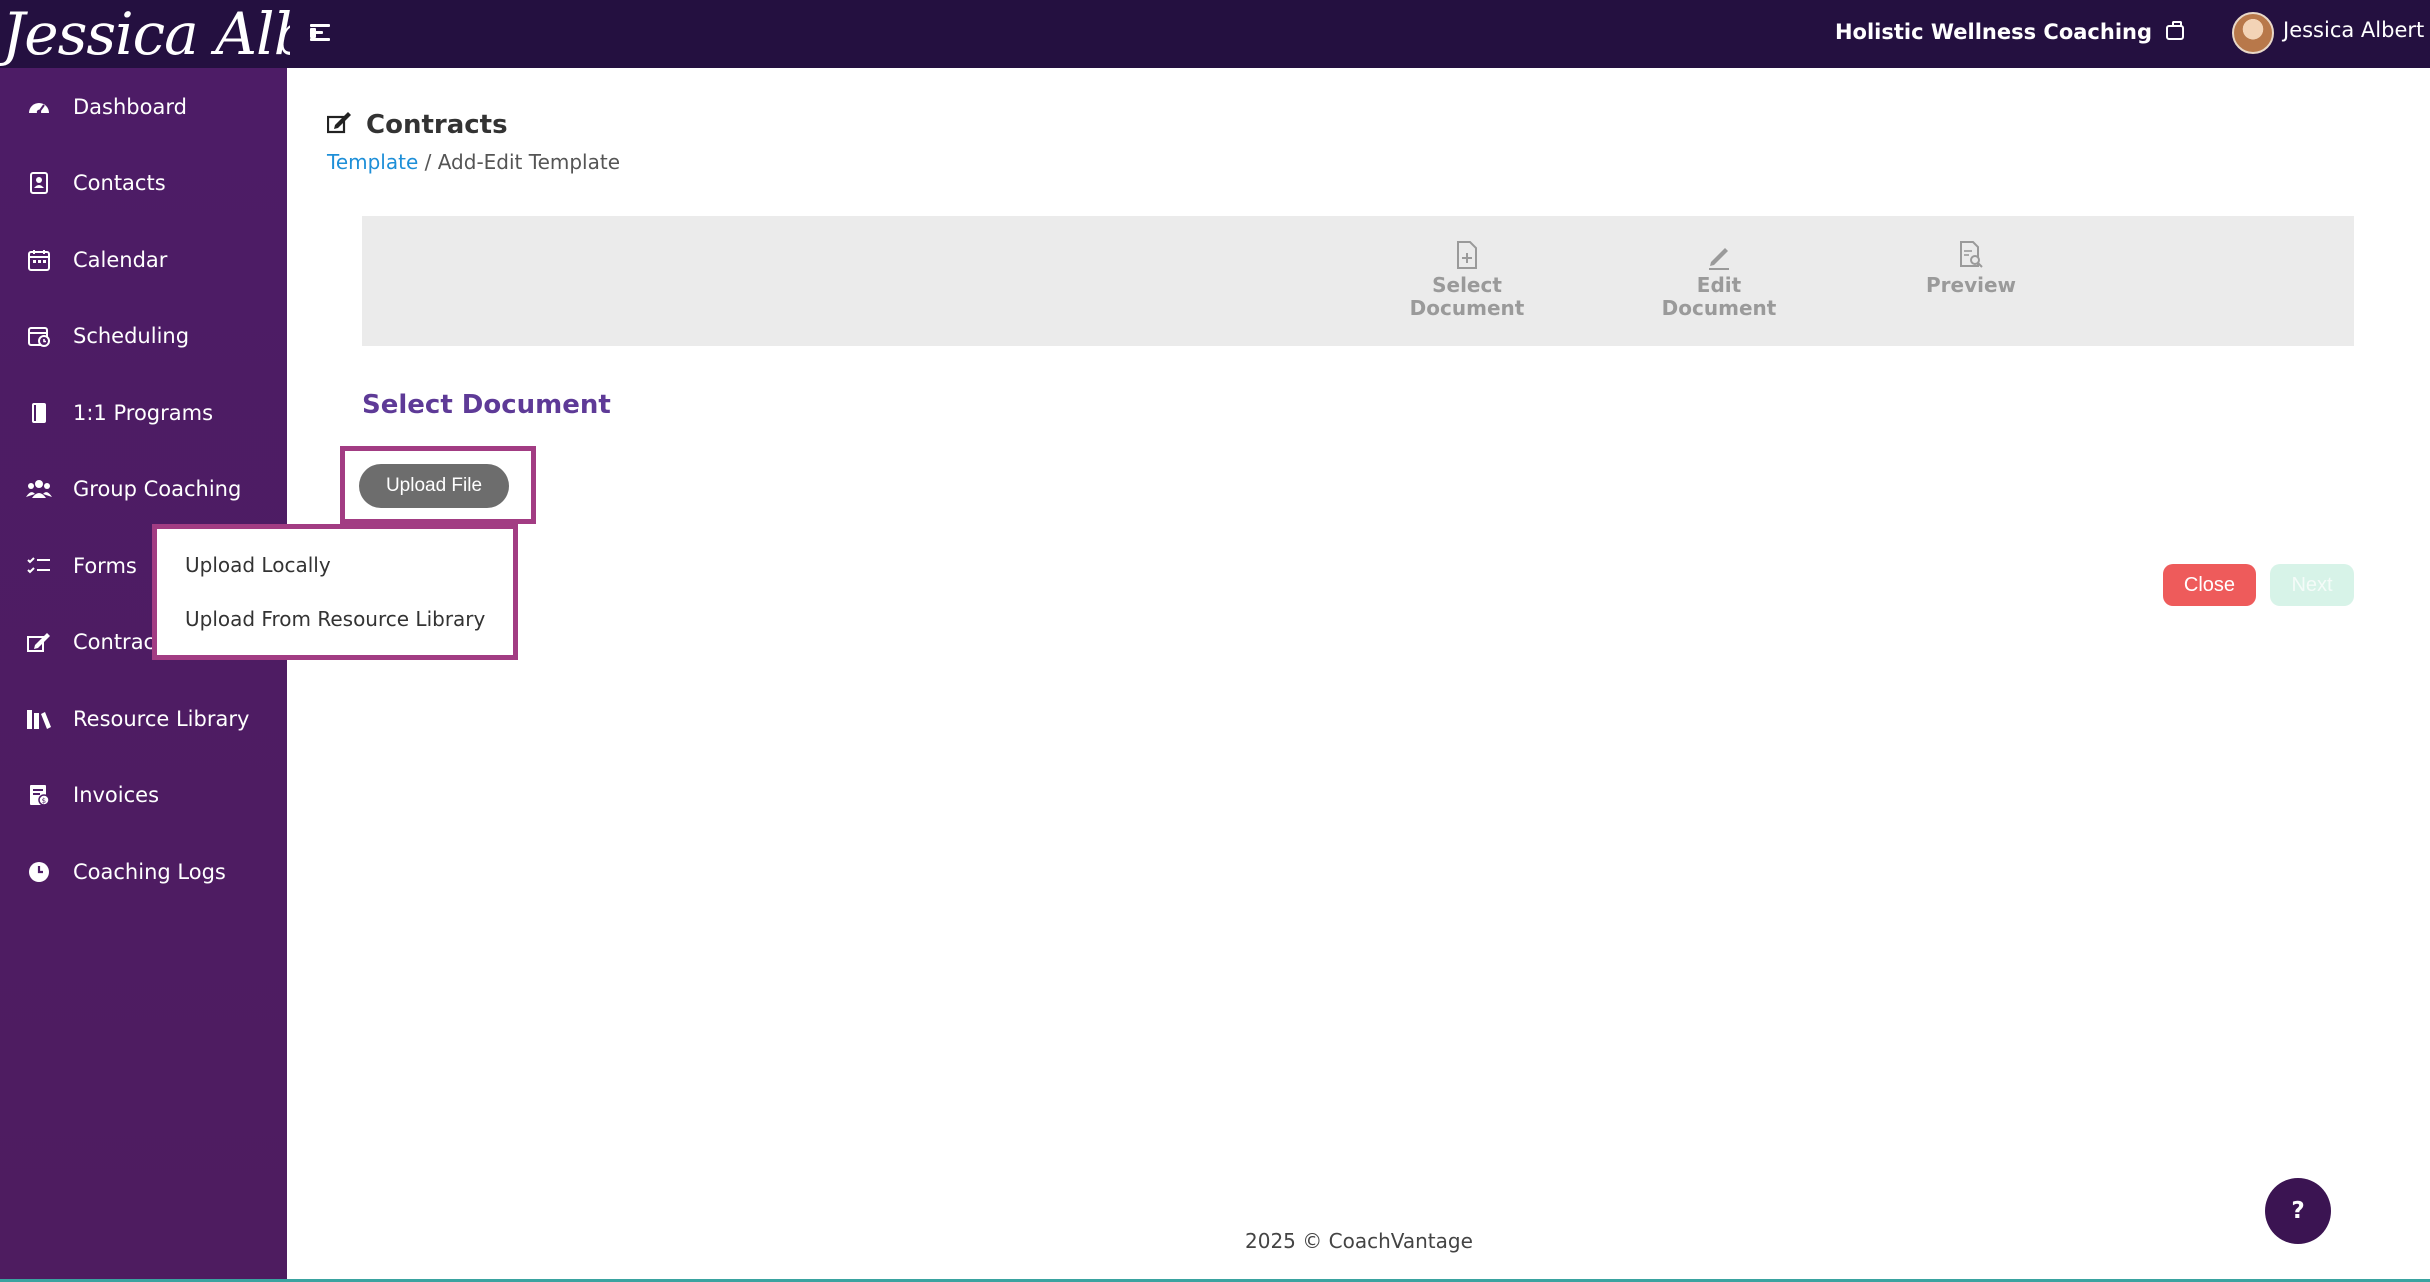 This screenshot has width=2430, height=1282. Describe the element at coordinates (143, 719) in the screenshot. I see `sidebar-item-resource-library: Resource Library` at that location.